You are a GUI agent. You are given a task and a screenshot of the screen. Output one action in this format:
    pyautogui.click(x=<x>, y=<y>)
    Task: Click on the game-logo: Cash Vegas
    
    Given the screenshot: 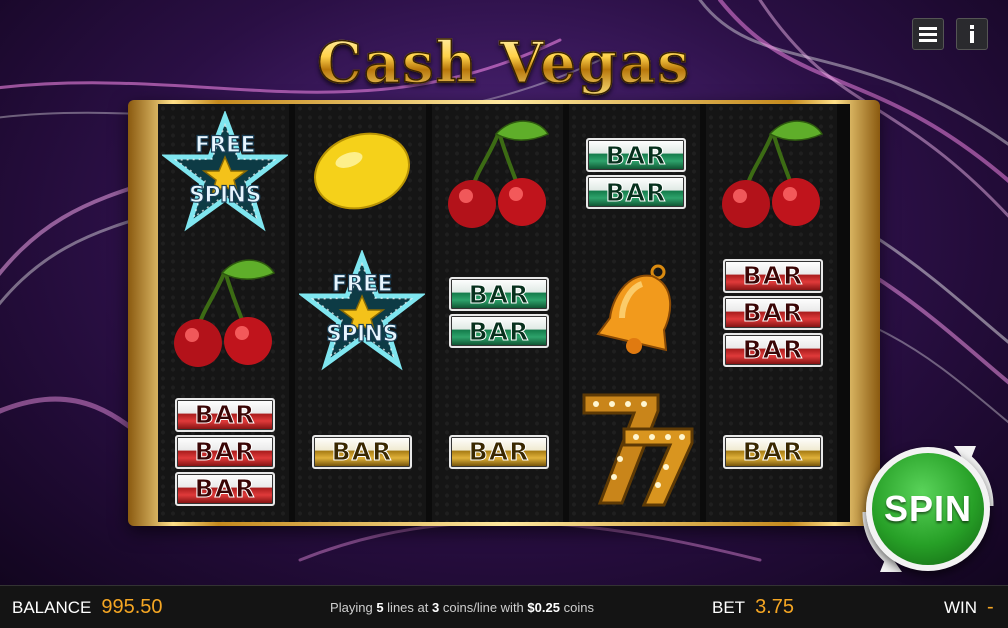 What is the action you would take?
    pyautogui.click(x=504, y=63)
    